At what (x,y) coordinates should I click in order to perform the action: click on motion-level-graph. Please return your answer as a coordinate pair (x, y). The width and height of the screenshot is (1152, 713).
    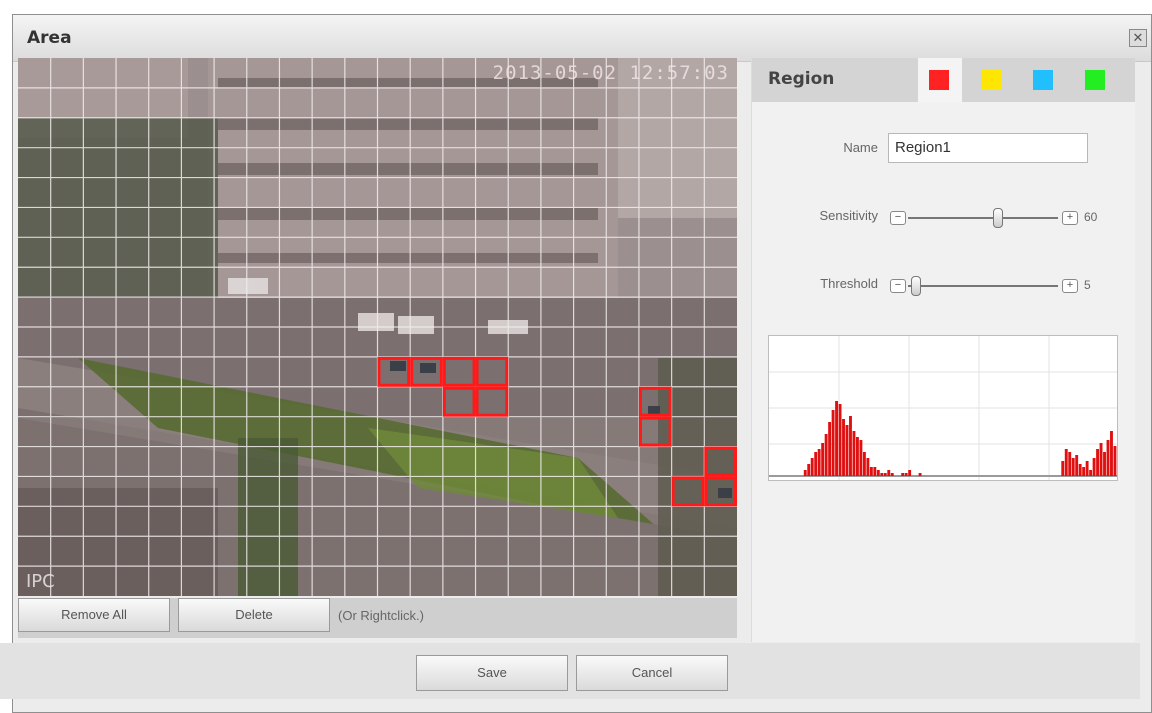
    Looking at the image, I should click on (943, 408).